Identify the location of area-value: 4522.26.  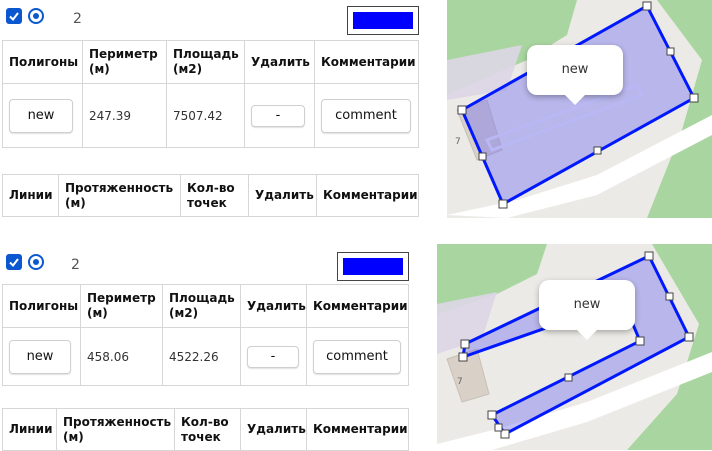
(201, 356).